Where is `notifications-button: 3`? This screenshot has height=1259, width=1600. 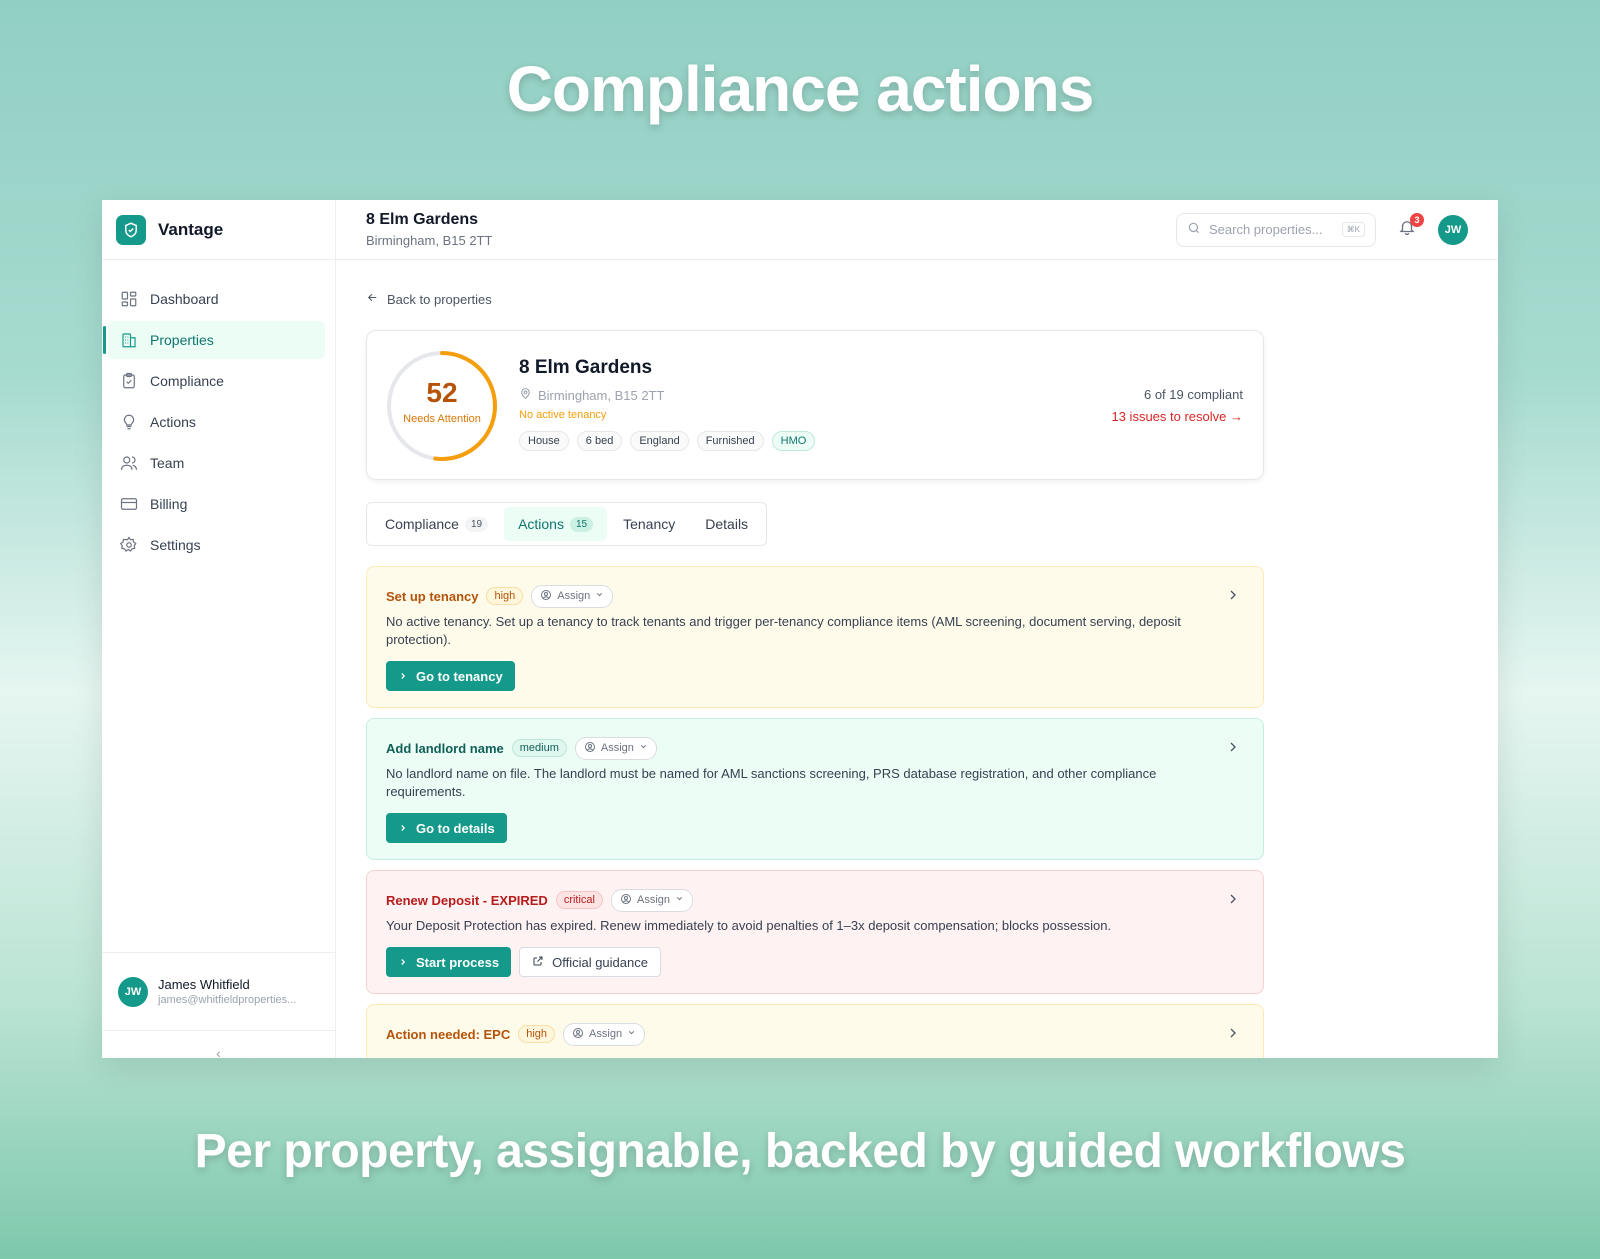
notifications-button: 3 is located at coordinates (1410, 226).